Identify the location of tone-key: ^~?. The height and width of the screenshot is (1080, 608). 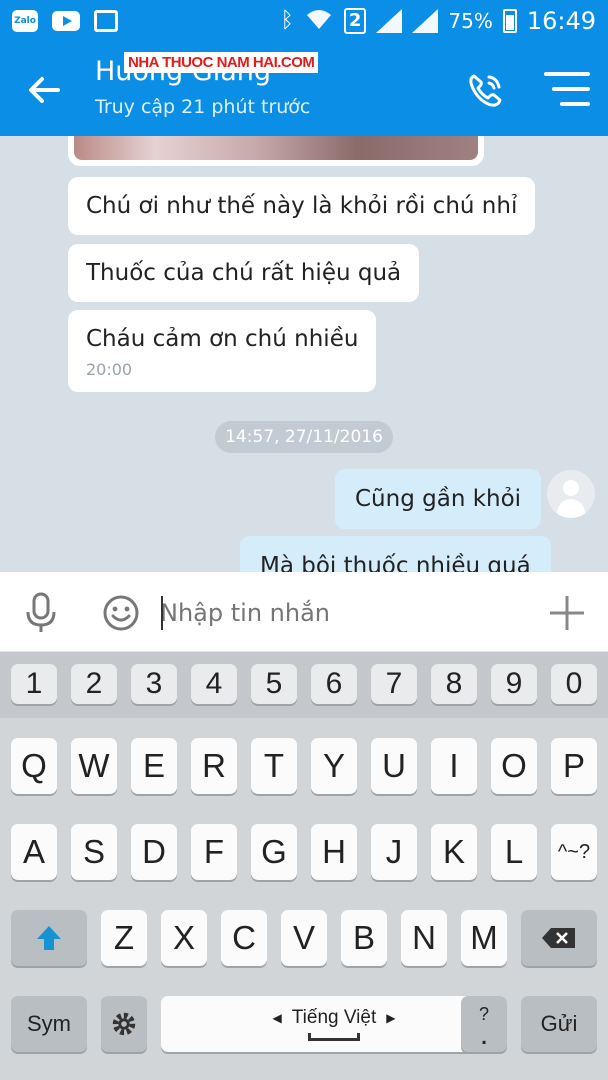
(574, 852).